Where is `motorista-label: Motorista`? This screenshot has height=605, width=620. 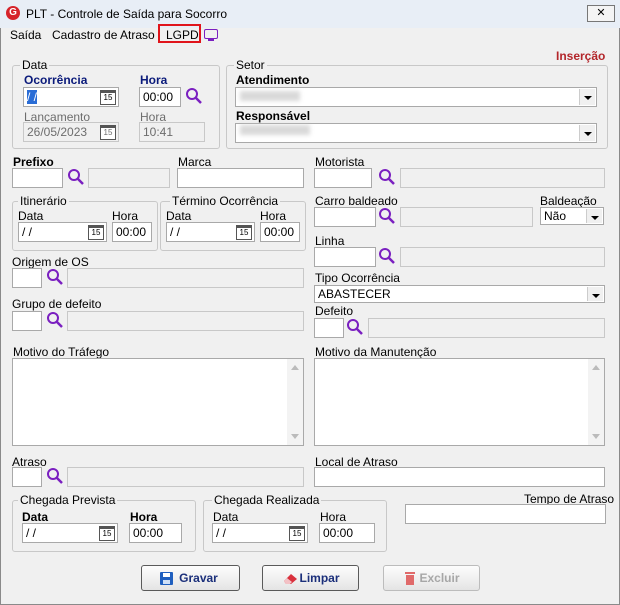
motorista-label: Motorista is located at coordinates (340, 162).